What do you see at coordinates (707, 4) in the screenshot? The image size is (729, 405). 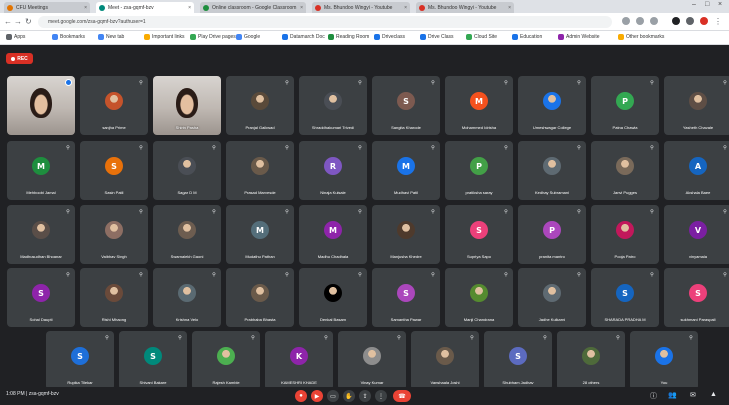 I see `maximize-icon: □` at bounding box center [707, 4].